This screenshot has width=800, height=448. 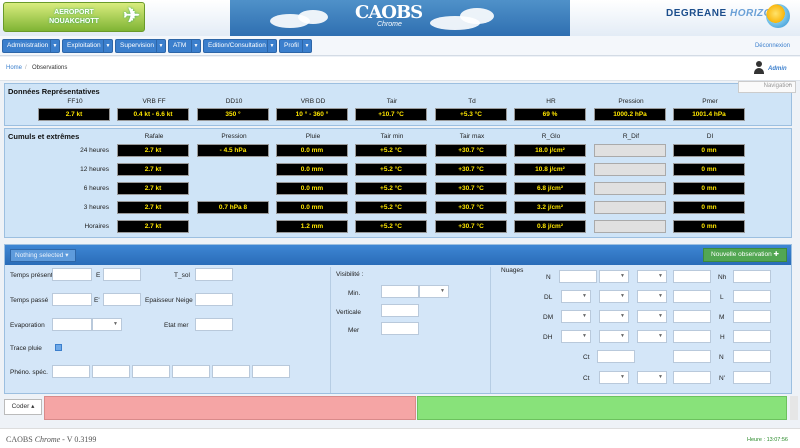 What do you see at coordinates (400, 310) in the screenshot?
I see `vis-verticale-input` at bounding box center [400, 310].